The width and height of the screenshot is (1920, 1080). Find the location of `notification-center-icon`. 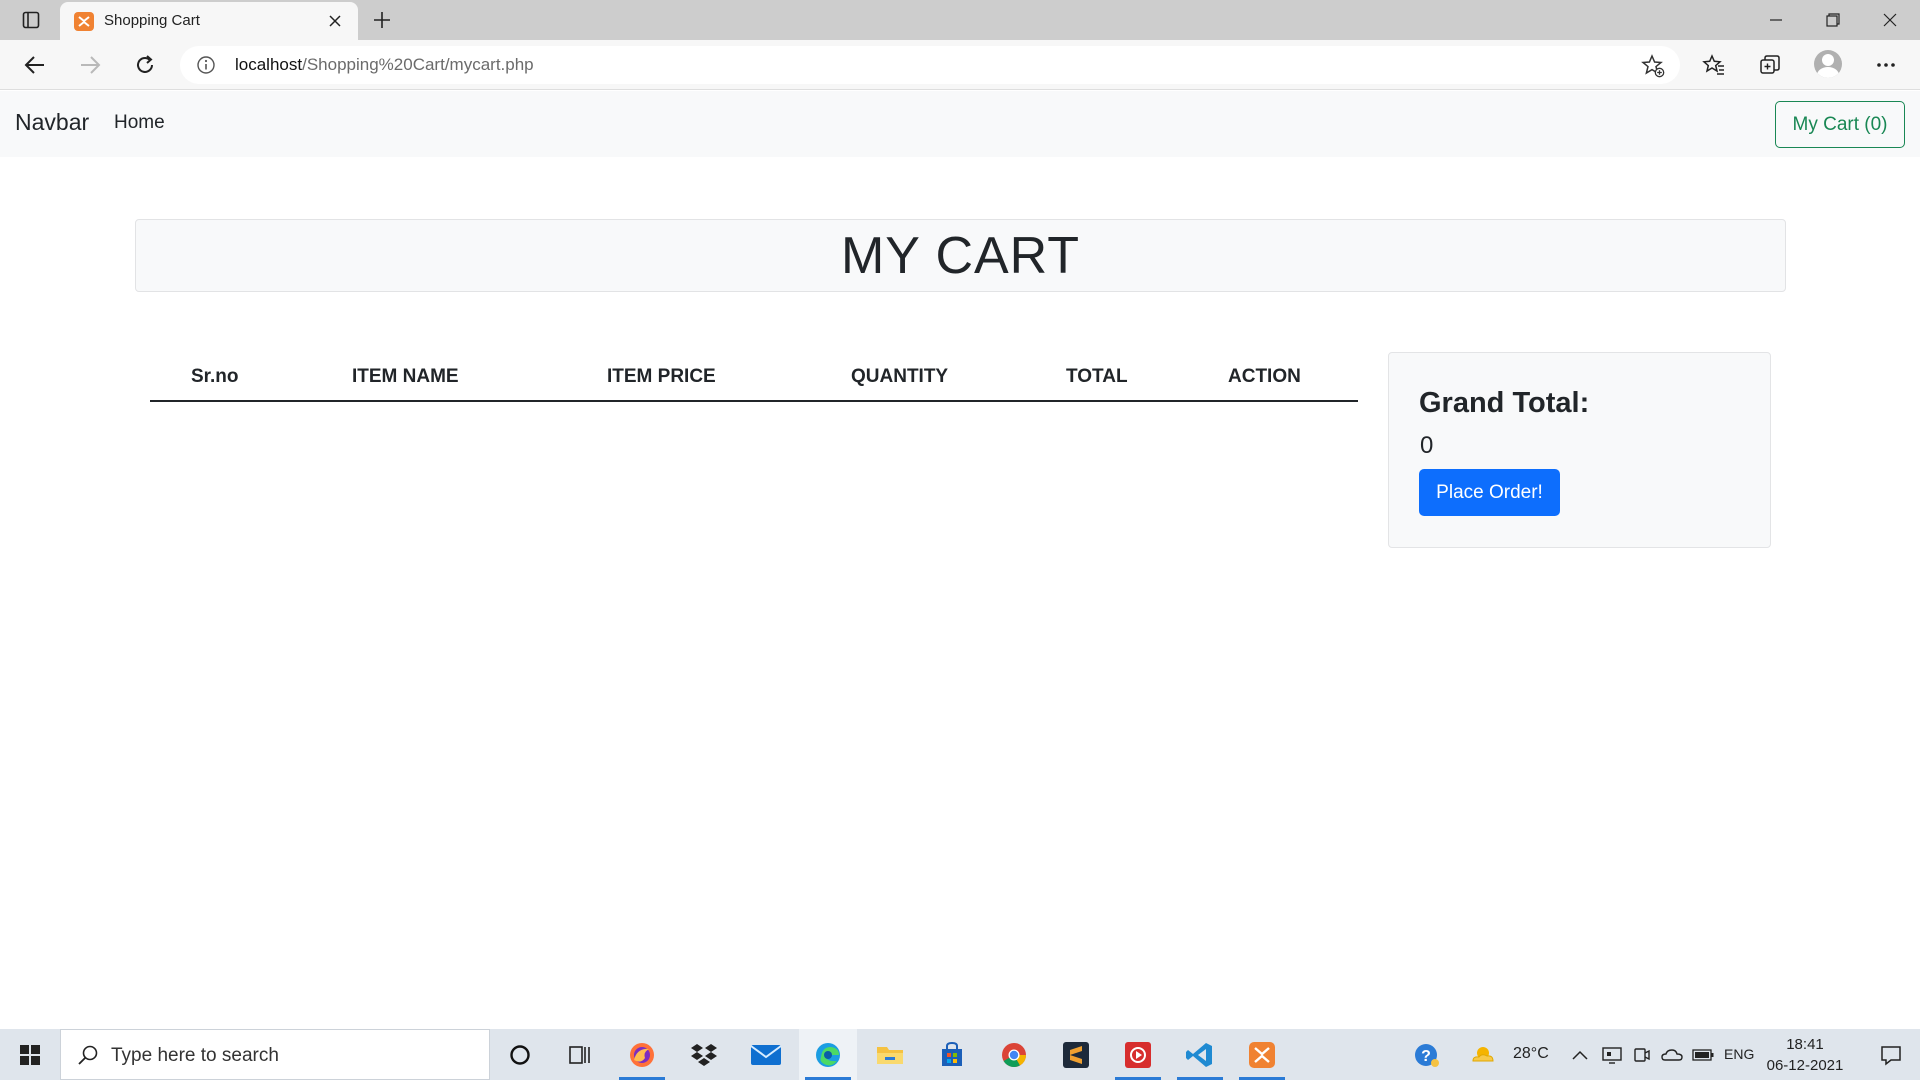

notification-center-icon is located at coordinates (1891, 1054).